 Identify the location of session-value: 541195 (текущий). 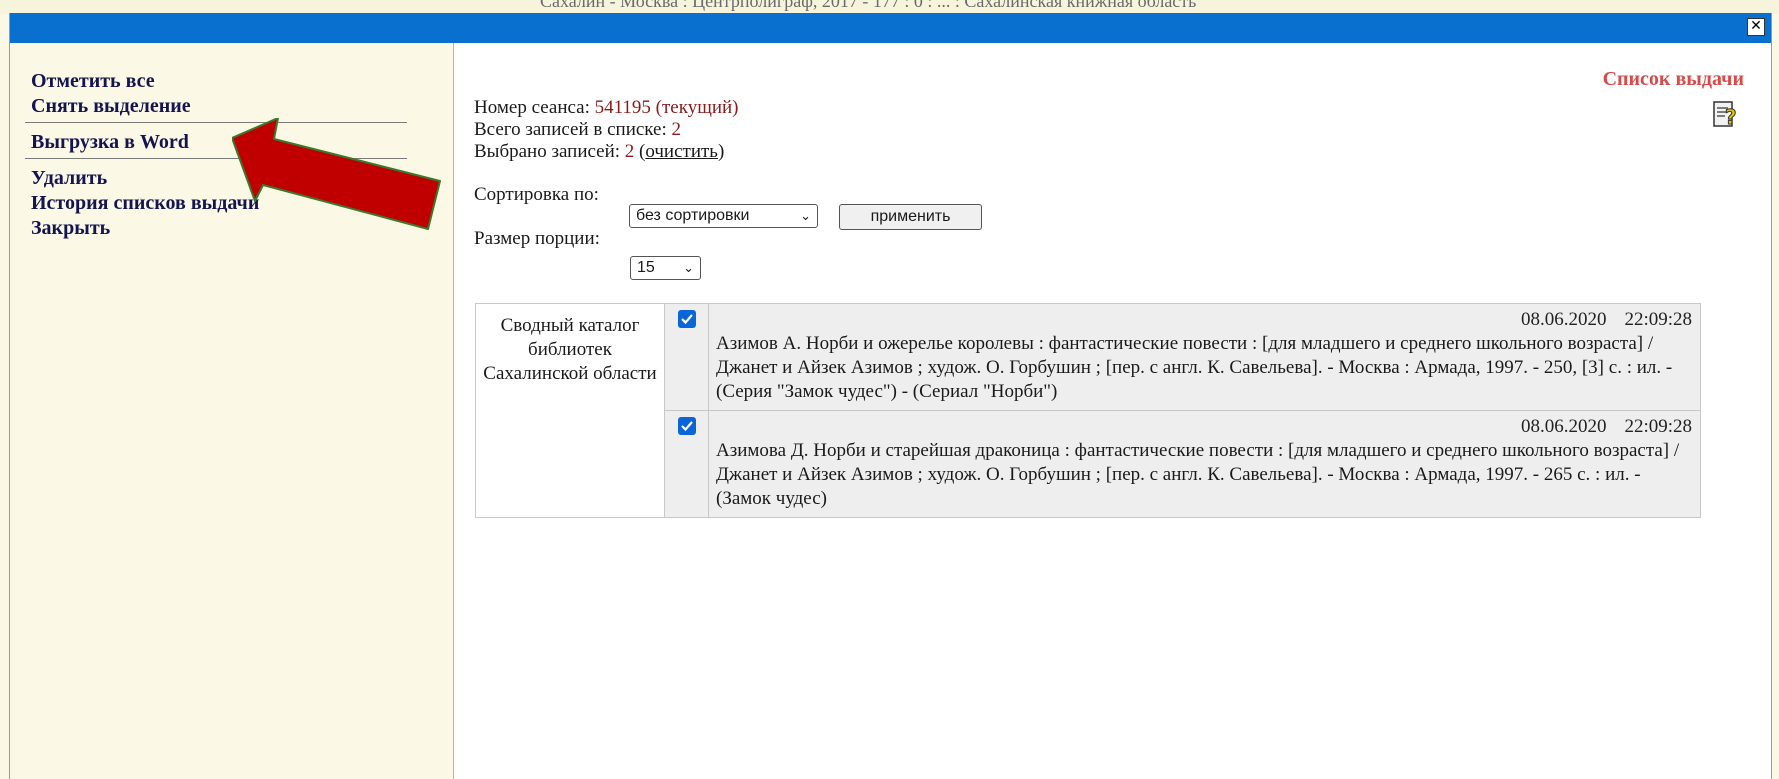
(666, 107).